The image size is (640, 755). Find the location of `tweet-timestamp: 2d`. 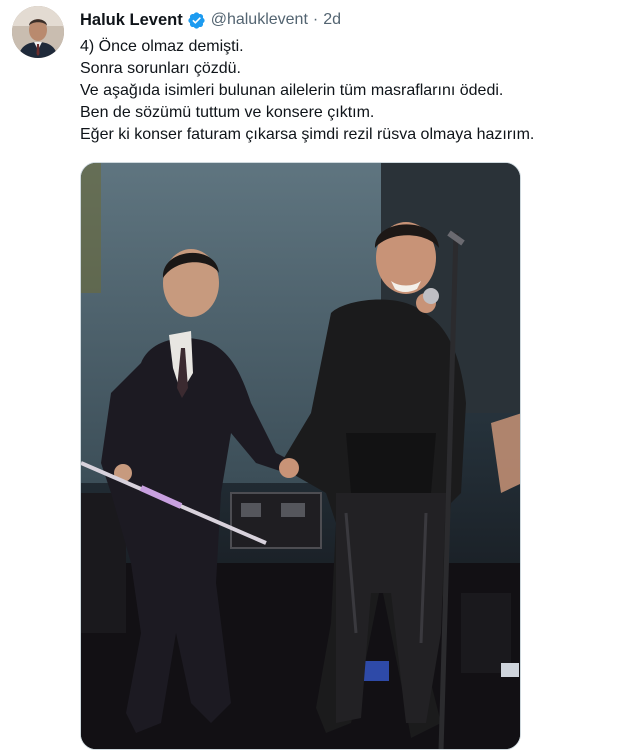

tweet-timestamp: 2d is located at coordinates (332, 20).